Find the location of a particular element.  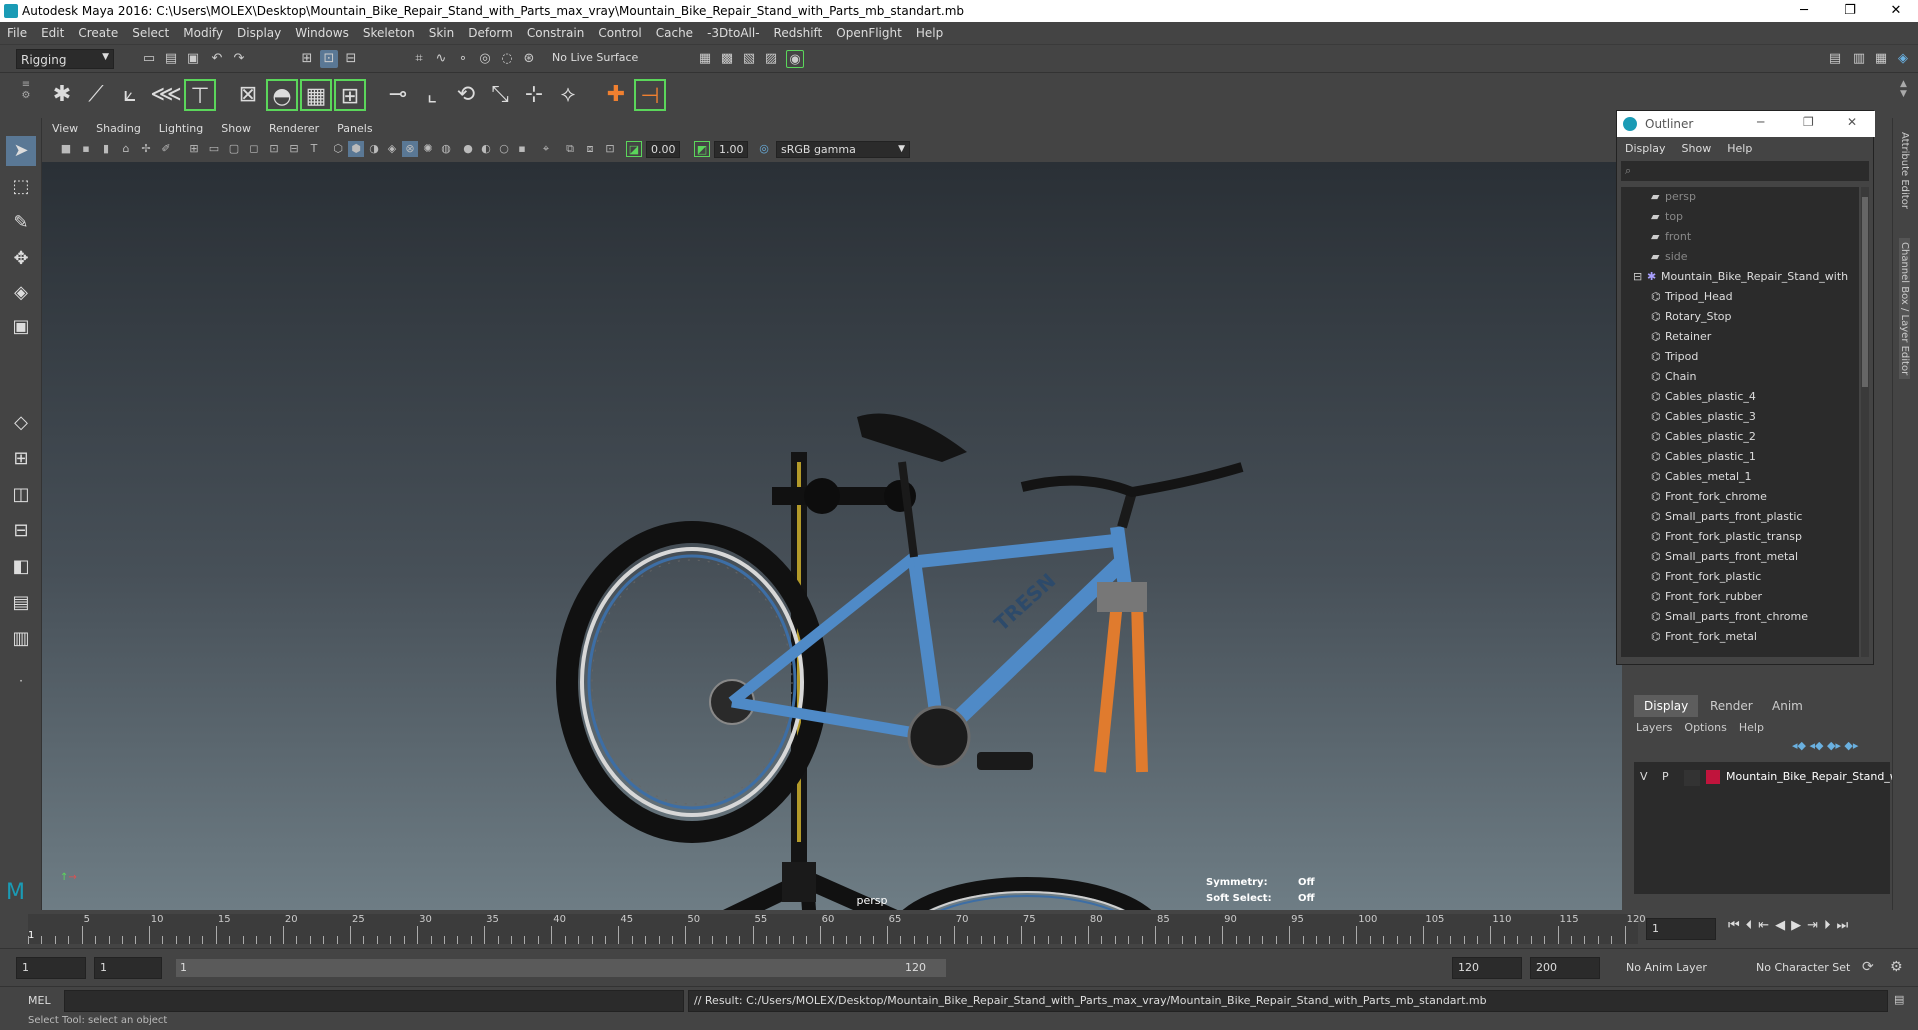

2d-pan-zoom-icon: ✢ is located at coordinates (146, 149).